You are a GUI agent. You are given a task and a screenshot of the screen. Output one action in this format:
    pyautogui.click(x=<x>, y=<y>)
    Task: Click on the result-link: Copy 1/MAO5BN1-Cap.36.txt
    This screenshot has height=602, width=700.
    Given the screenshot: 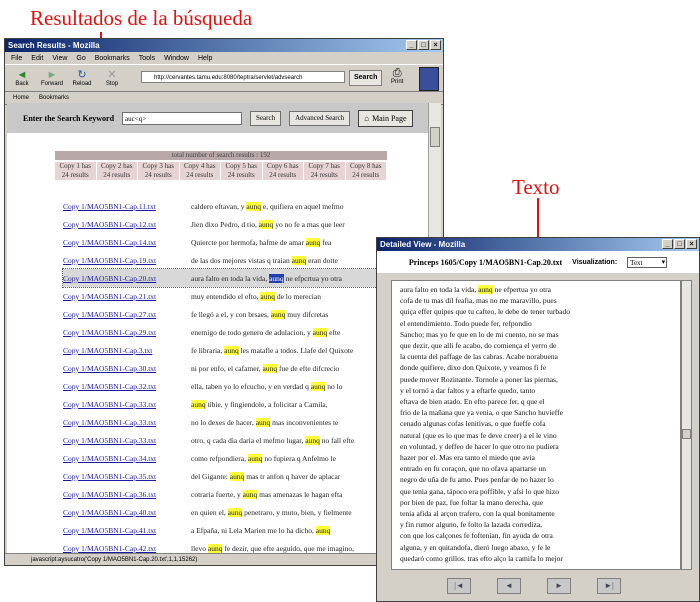 What is the action you would take?
    pyautogui.click(x=127, y=494)
    